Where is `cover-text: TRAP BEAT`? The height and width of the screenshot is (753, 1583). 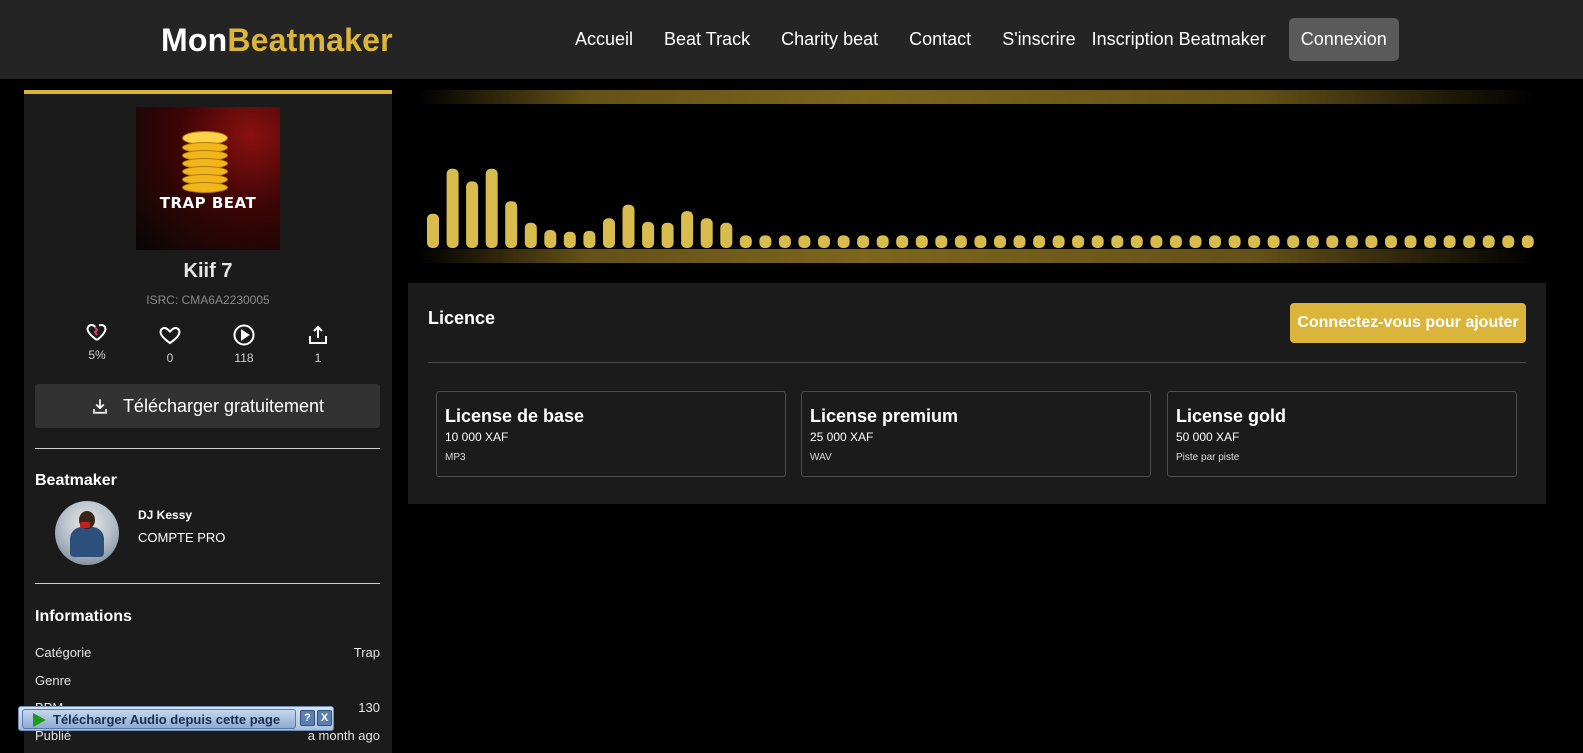 cover-text: TRAP BEAT is located at coordinates (208, 203).